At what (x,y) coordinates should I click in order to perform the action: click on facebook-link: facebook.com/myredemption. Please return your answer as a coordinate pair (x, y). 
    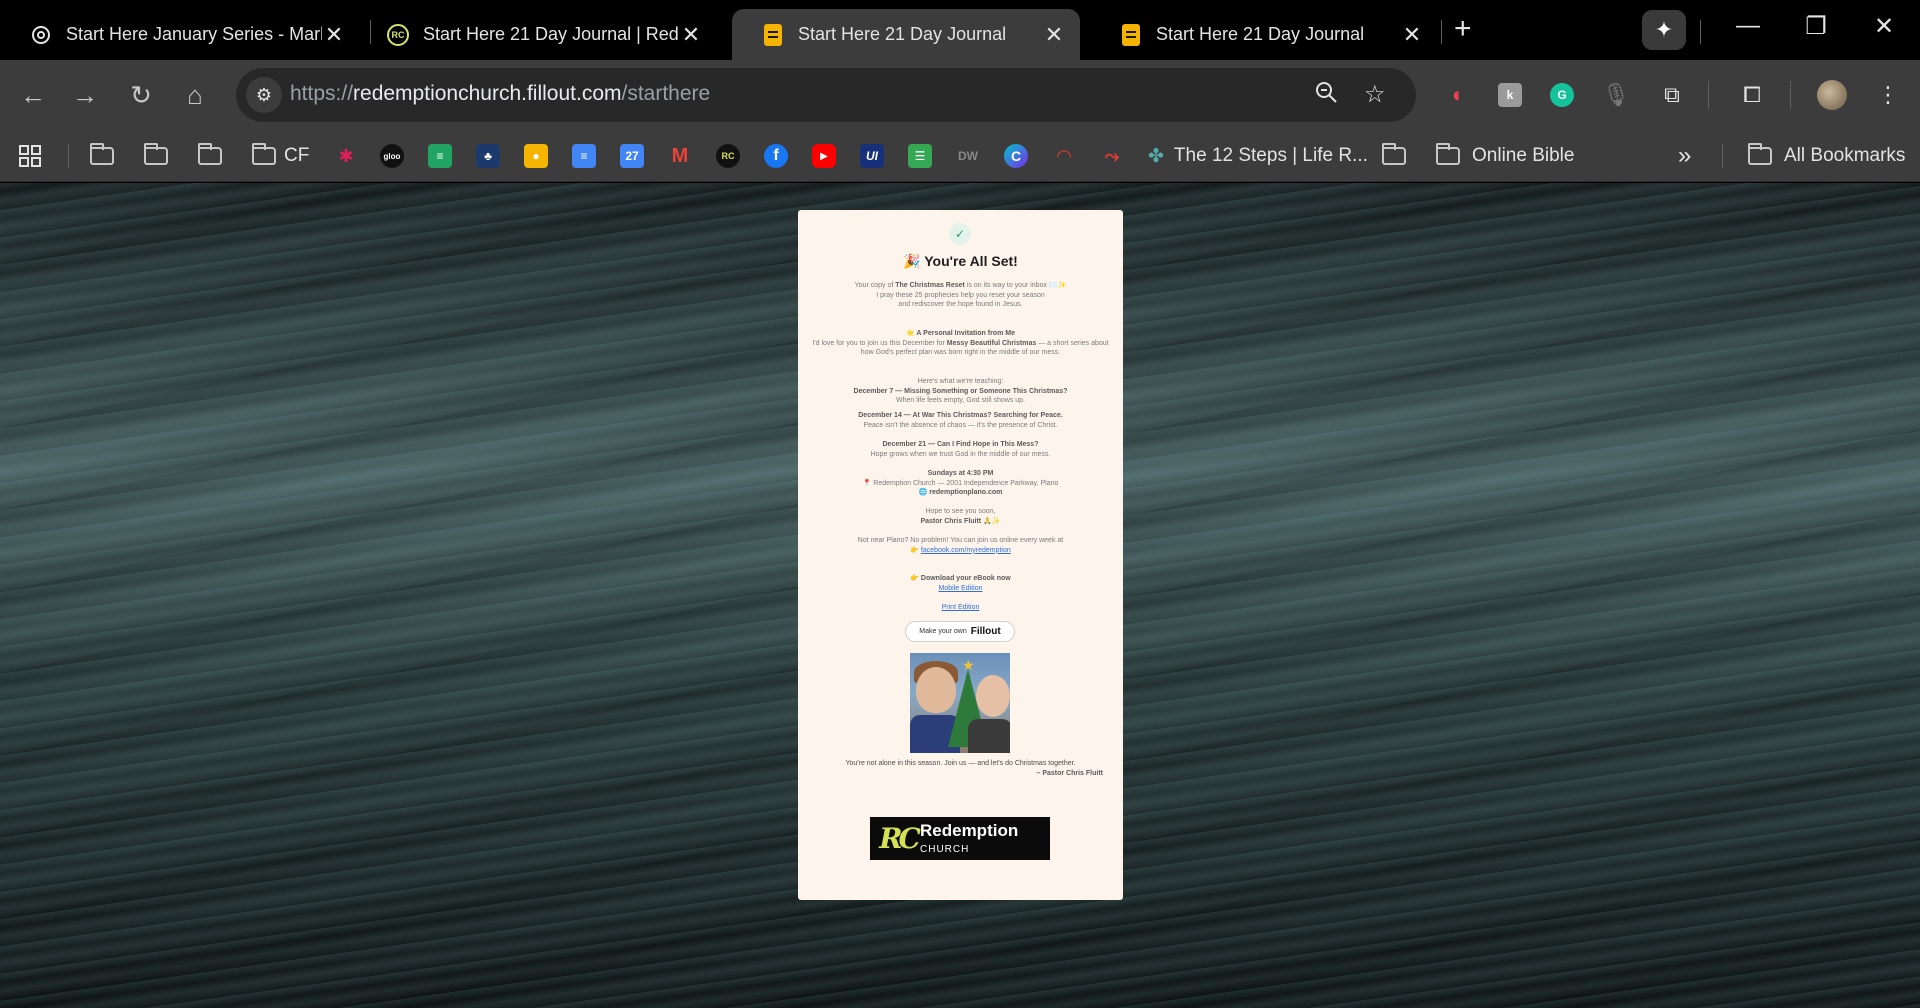
    Looking at the image, I should click on (966, 550).